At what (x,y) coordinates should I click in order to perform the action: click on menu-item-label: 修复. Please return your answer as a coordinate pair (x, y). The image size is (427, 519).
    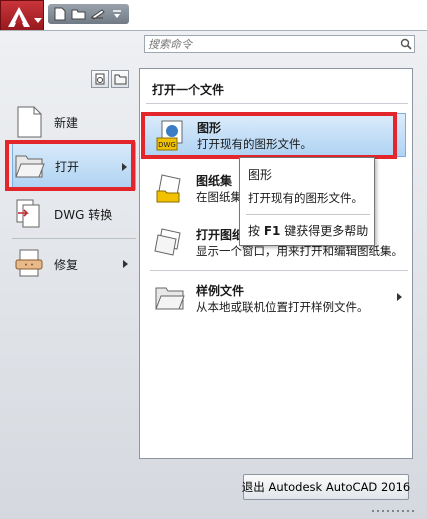
    Looking at the image, I should click on (66, 264).